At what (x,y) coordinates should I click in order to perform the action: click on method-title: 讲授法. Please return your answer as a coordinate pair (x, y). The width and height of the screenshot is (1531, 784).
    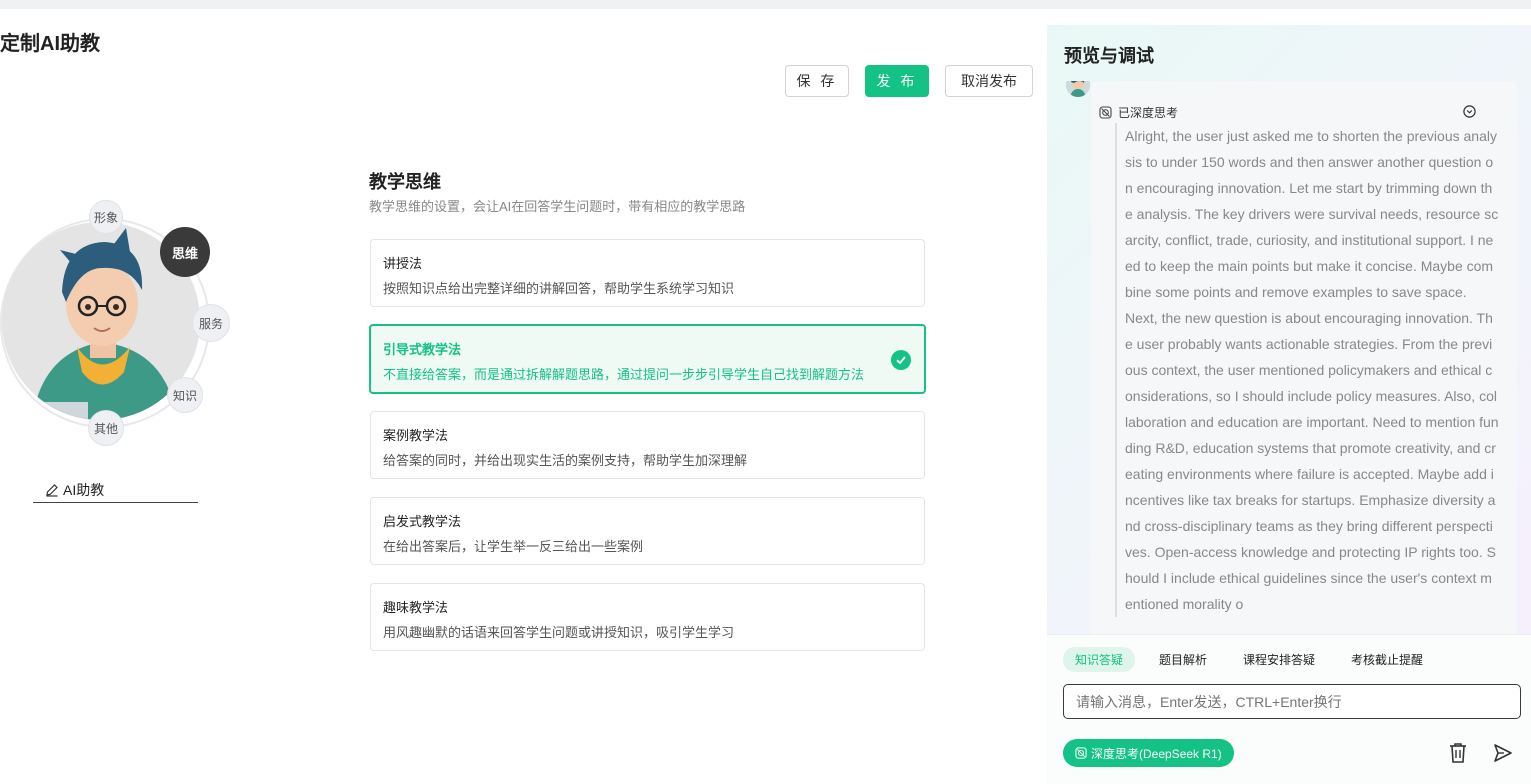
    Looking at the image, I should click on (403, 263).